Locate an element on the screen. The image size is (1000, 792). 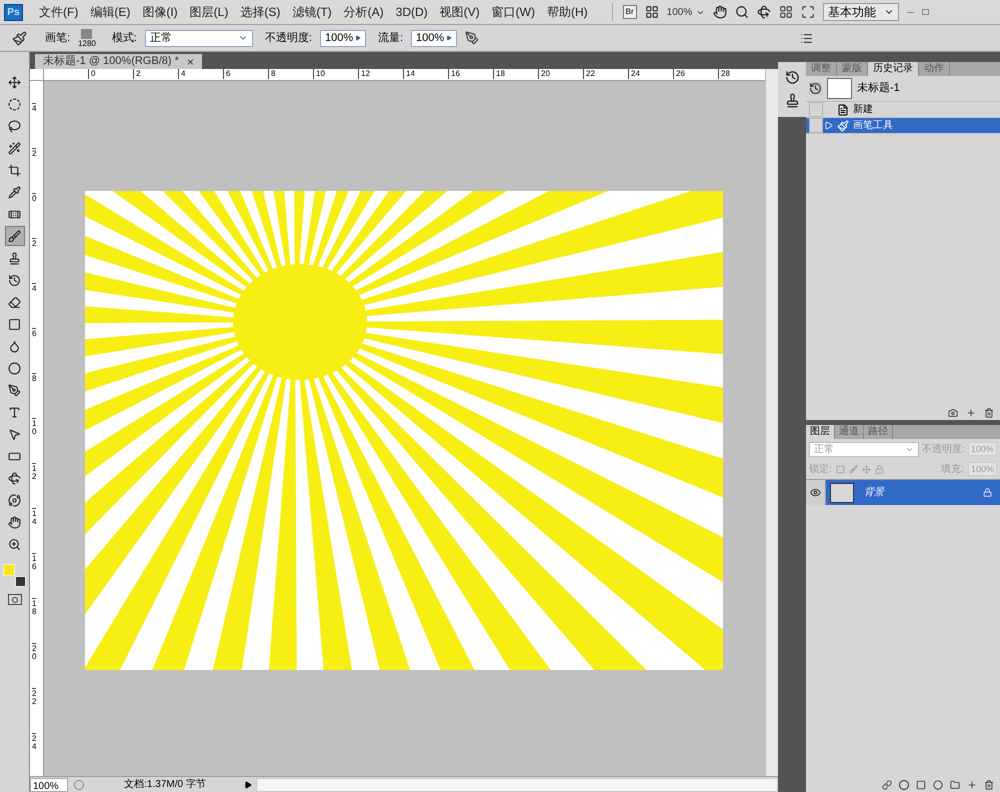
airbrush-icon is located at coordinates (472, 38).